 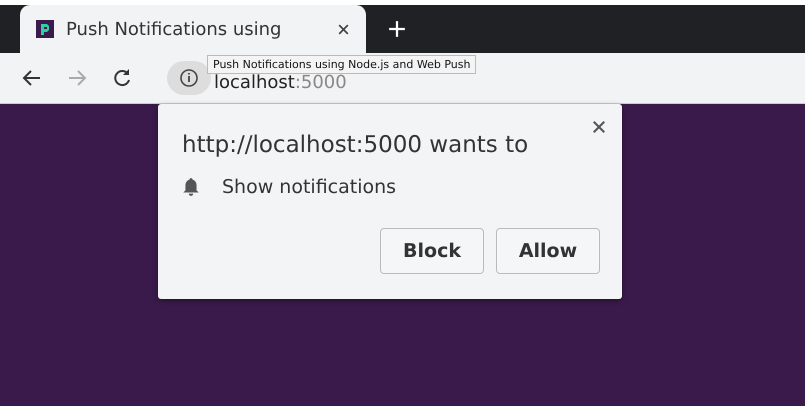 What do you see at coordinates (356, 145) in the screenshot?
I see `popup-title: http://localhost:5000 wants to` at bounding box center [356, 145].